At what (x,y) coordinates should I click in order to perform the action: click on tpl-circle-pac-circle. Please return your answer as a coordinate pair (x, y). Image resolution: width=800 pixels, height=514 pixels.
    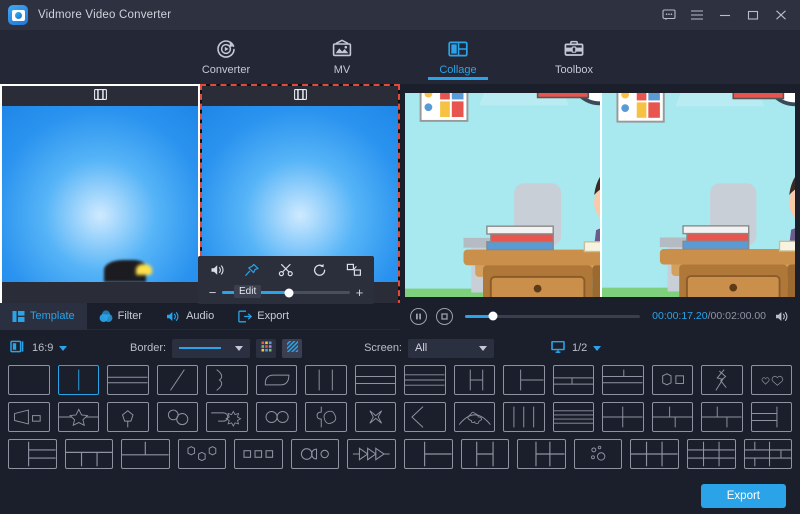
    Looking at the image, I should click on (315, 454).